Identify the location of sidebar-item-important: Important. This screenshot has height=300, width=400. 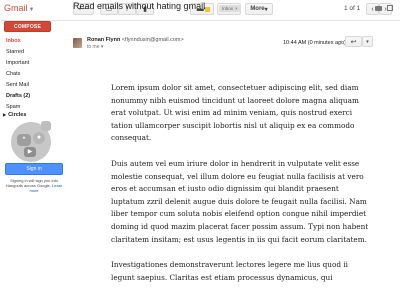
(32, 63).